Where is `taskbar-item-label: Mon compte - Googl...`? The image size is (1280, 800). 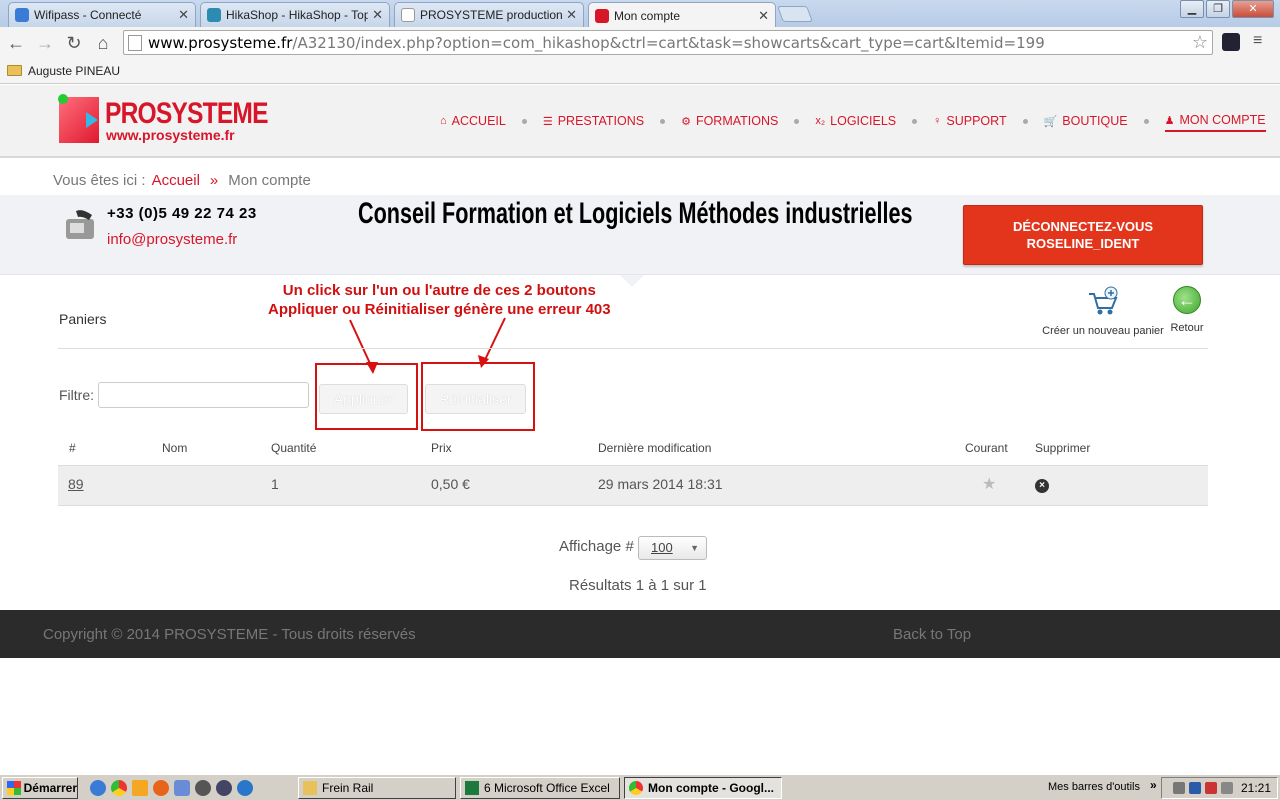 taskbar-item-label: Mon compte - Googl... is located at coordinates (711, 788).